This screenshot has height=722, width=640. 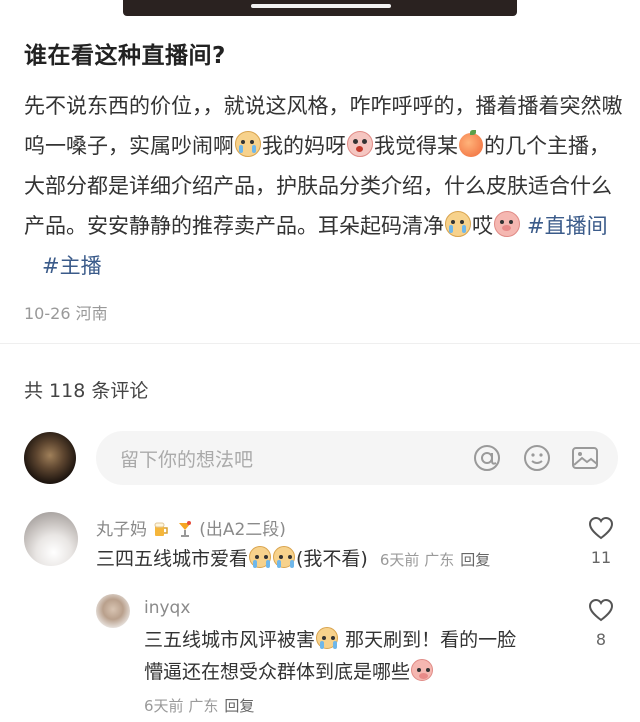 I want to click on hashtag-anchor: #主播, so click(x=72, y=266).